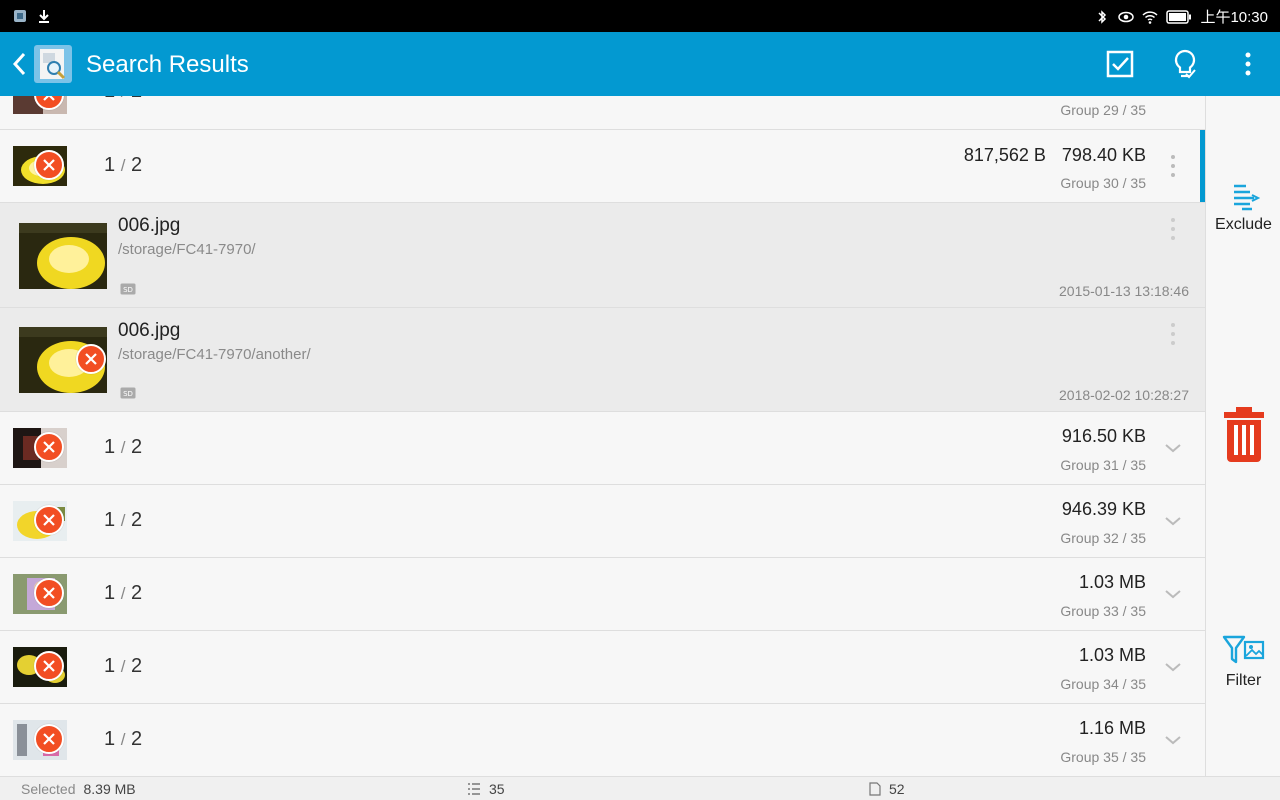 Image resolution: width=1280 pixels, height=800 pixels. I want to click on trash-icon, so click(1243, 434).